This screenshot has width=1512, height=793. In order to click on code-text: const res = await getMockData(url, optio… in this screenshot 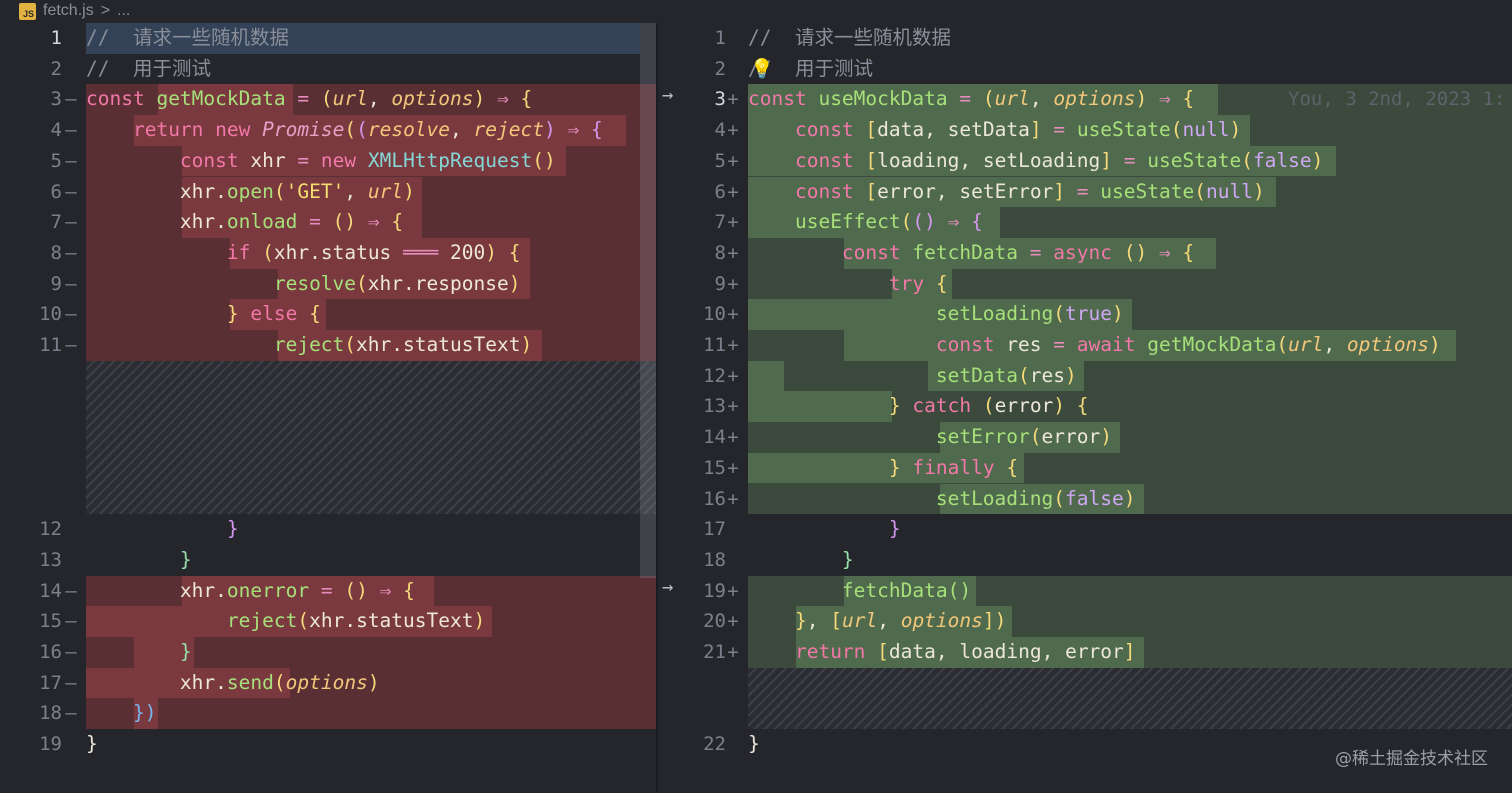, I will do `click(1094, 345)`.